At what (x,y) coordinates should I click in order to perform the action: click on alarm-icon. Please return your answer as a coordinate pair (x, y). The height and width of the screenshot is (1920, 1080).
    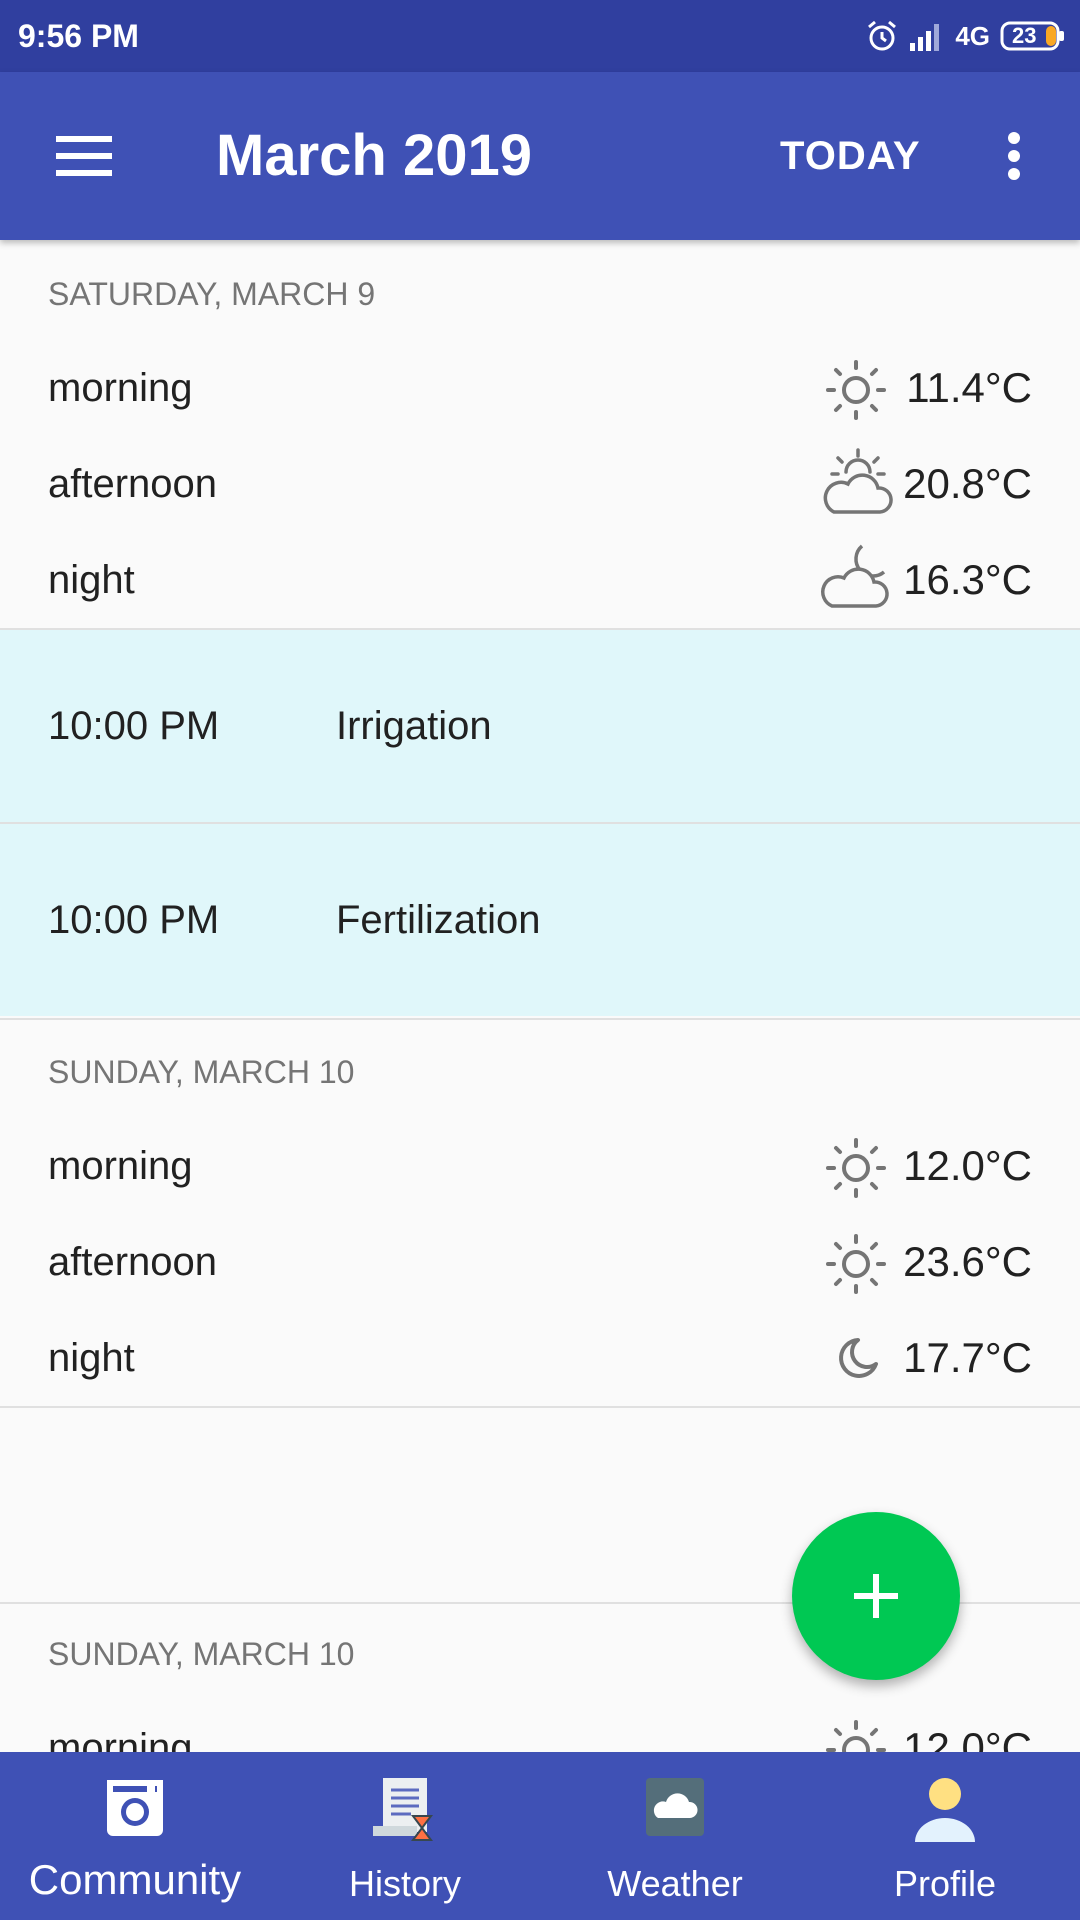
    Looking at the image, I should click on (882, 36).